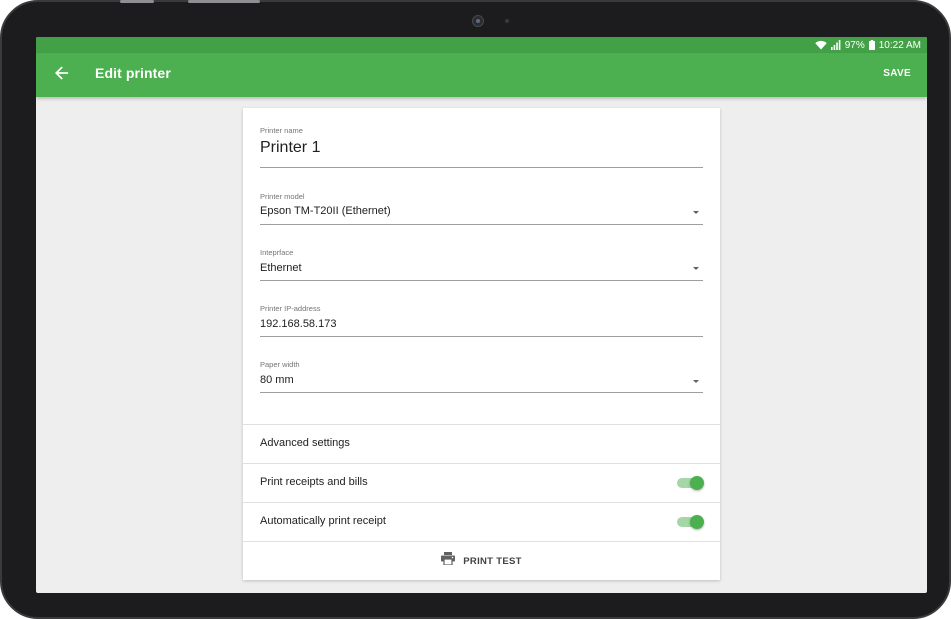  I want to click on printer-model-value: Epson TM-T20II (Ethernet), so click(325, 211).